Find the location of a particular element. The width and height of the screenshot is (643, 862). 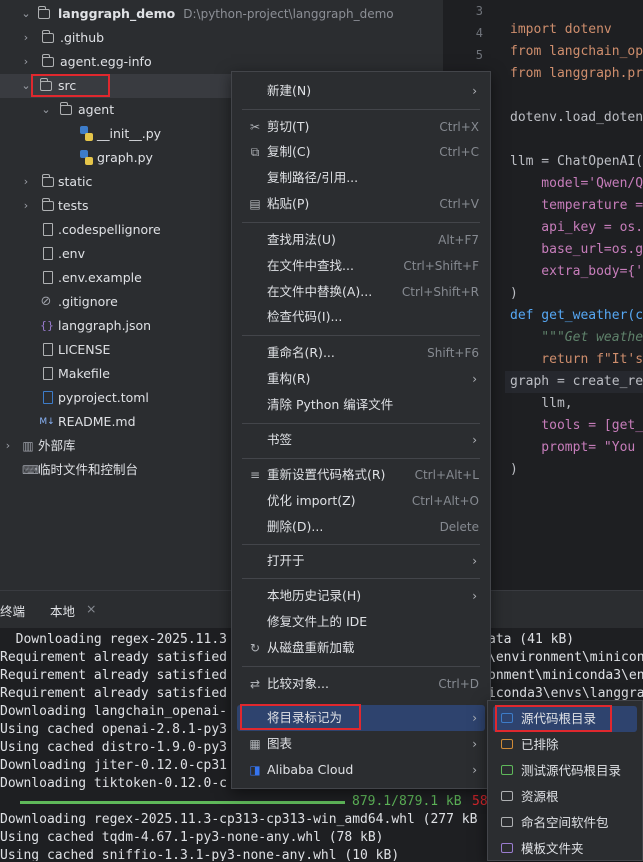

submenu-item-excluded: 已排除 is located at coordinates (565, 745).